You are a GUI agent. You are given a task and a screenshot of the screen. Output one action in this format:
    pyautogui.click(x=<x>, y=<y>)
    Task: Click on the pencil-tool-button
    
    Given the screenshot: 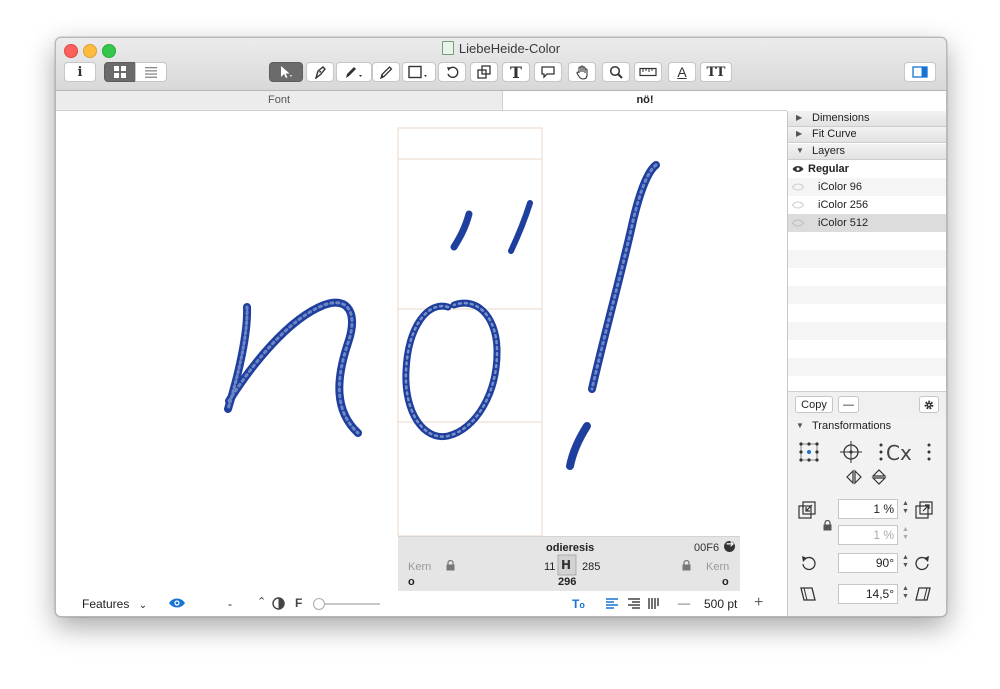 What is the action you would take?
    pyautogui.click(x=386, y=72)
    